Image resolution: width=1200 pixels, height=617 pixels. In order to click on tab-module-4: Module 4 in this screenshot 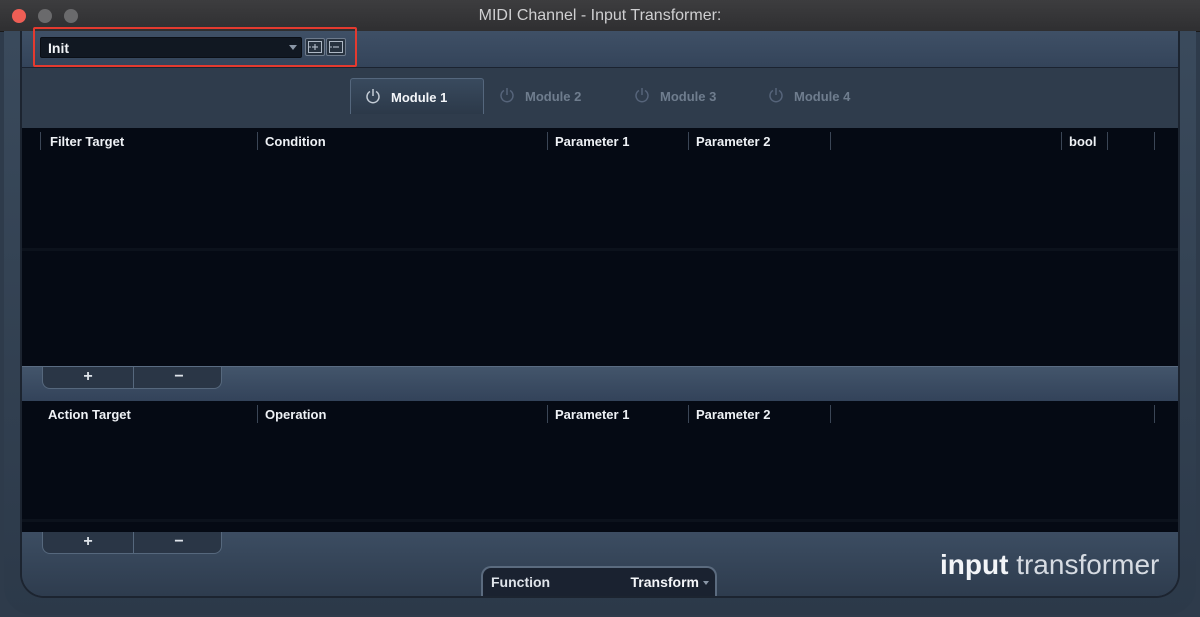, I will do `click(821, 96)`.